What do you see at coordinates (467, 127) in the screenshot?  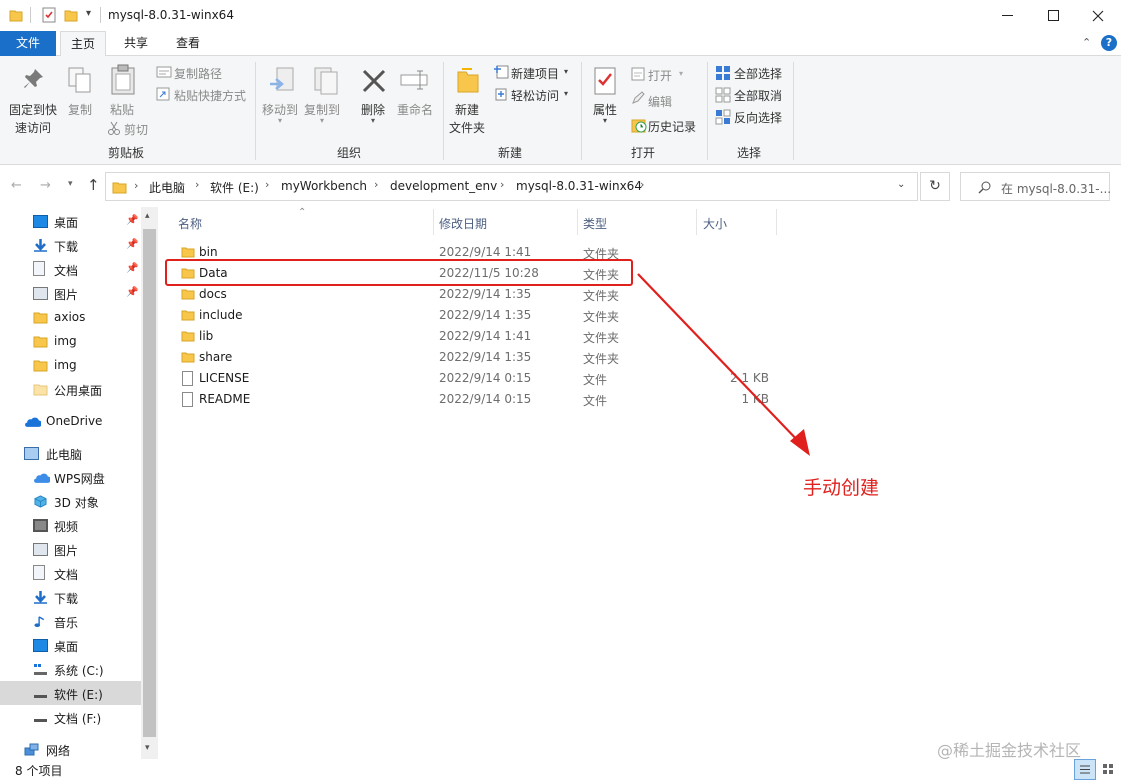 I see `new-folder-label-2: 文件夹` at bounding box center [467, 127].